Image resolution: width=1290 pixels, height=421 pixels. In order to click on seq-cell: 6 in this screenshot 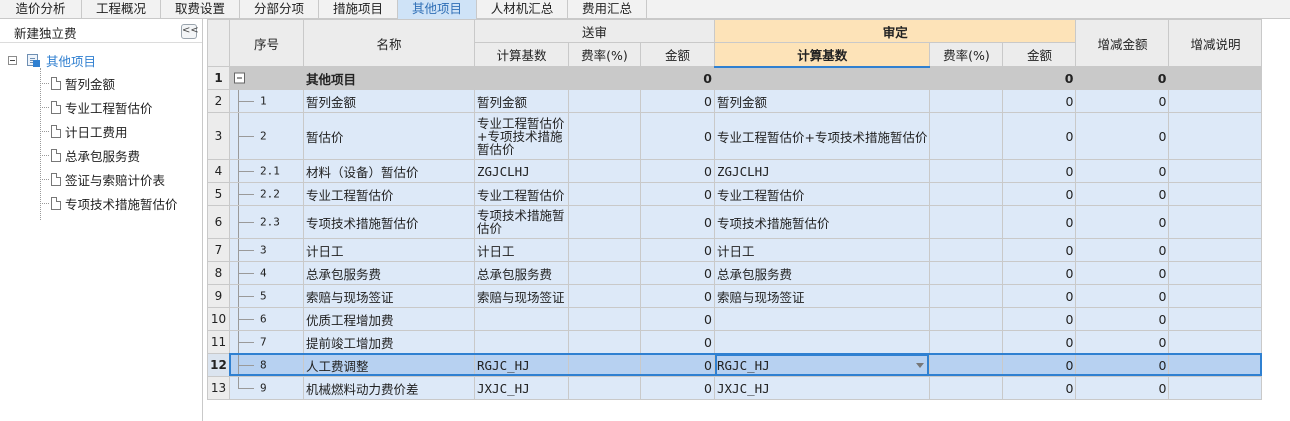, I will do `click(266, 319)`.